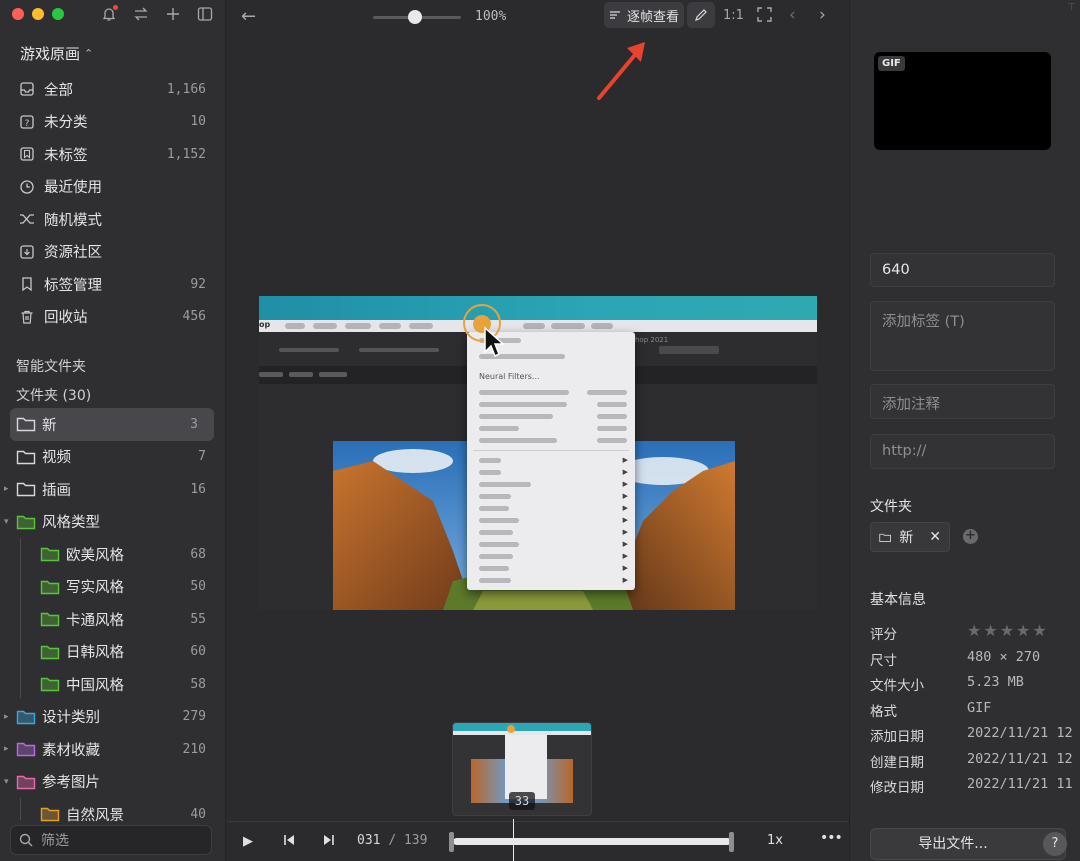  What do you see at coordinates (1004, 656) in the screenshot?
I see `info-value: 480 × 270` at bounding box center [1004, 656].